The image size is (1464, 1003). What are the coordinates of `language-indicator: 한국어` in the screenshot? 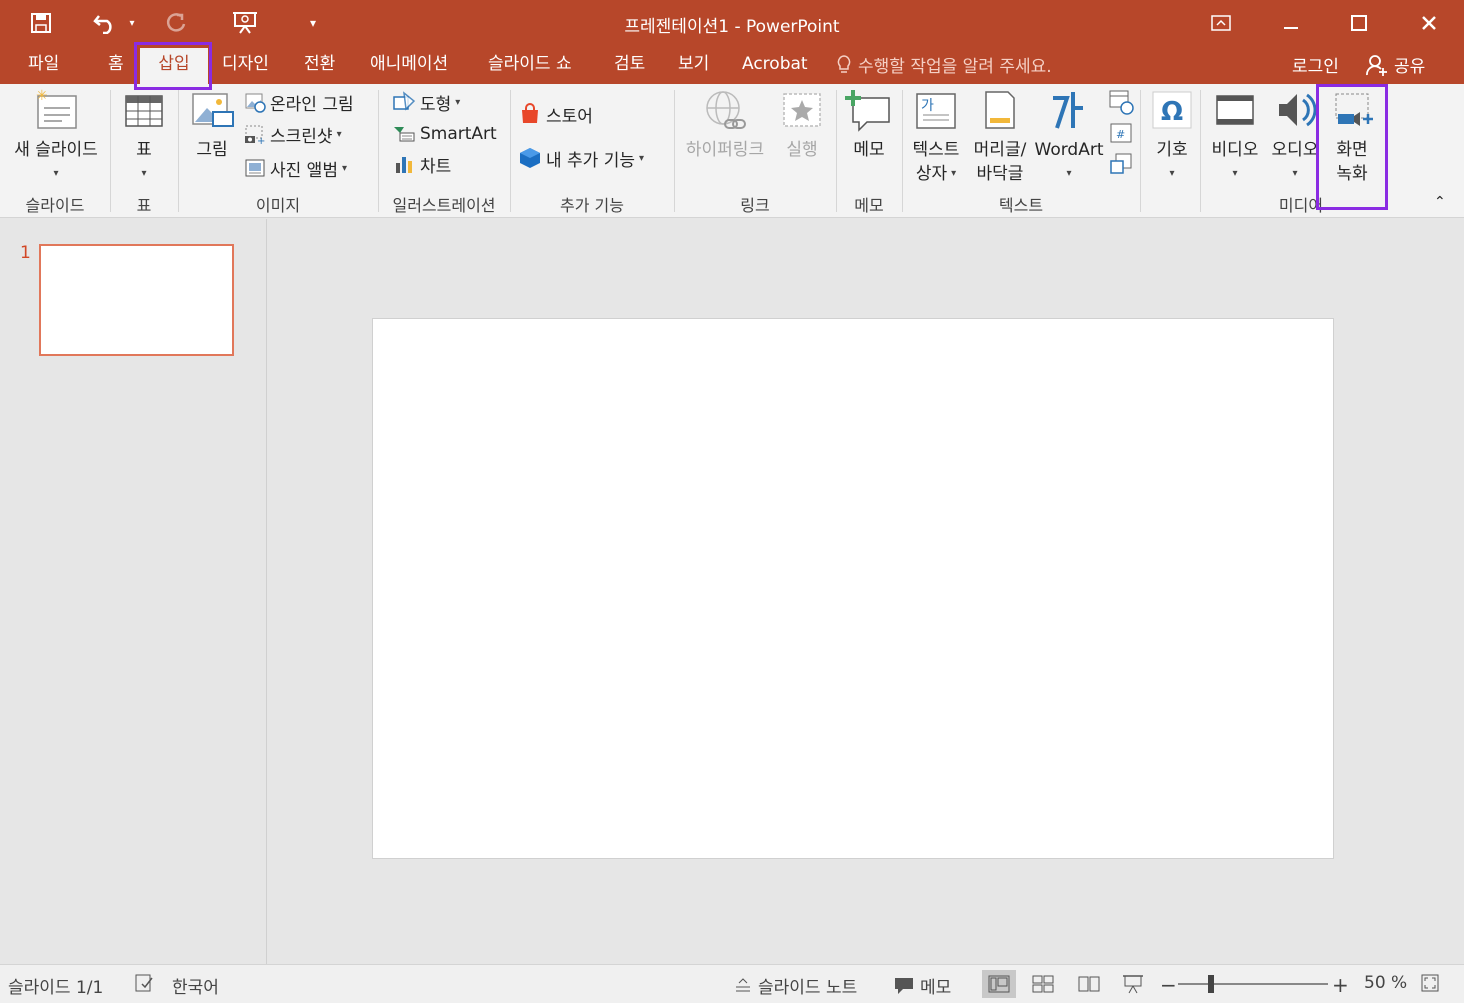 It's located at (195, 985).